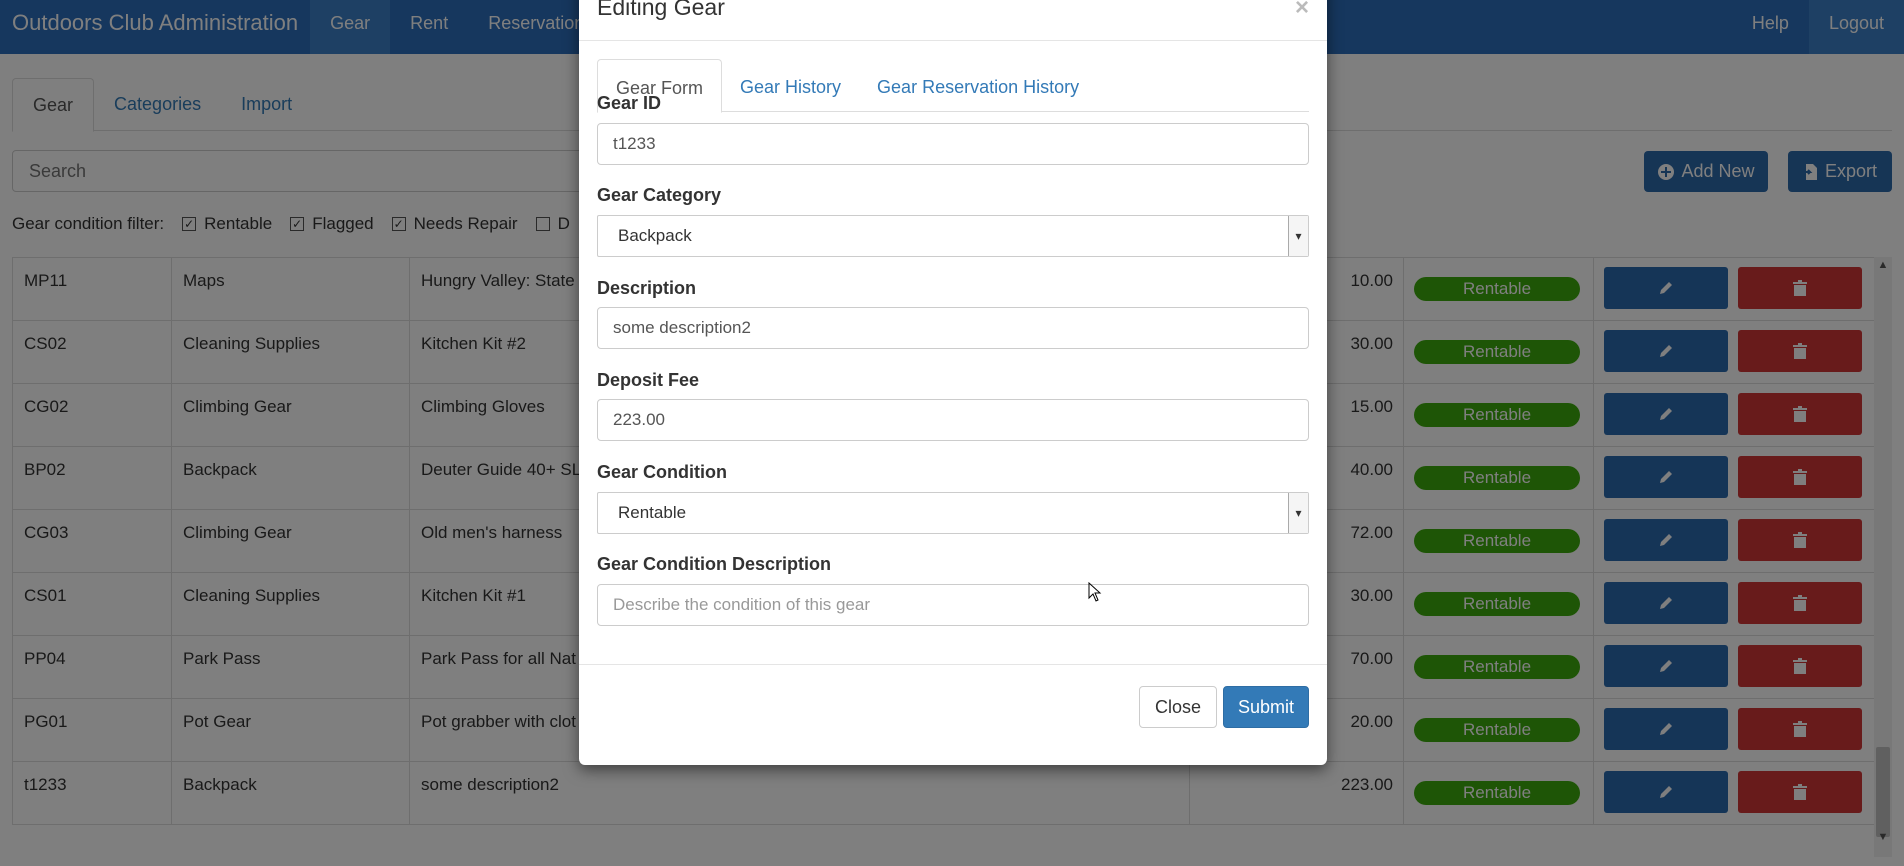 The width and height of the screenshot is (1904, 866). Describe the element at coordinates (647, 288) in the screenshot. I see `description-label: Description` at that location.